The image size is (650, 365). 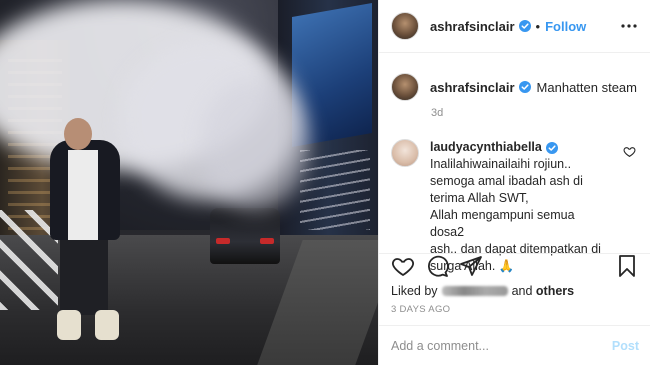 What do you see at coordinates (586, 87) in the screenshot?
I see `caption-body: Manhatten steam` at bounding box center [586, 87].